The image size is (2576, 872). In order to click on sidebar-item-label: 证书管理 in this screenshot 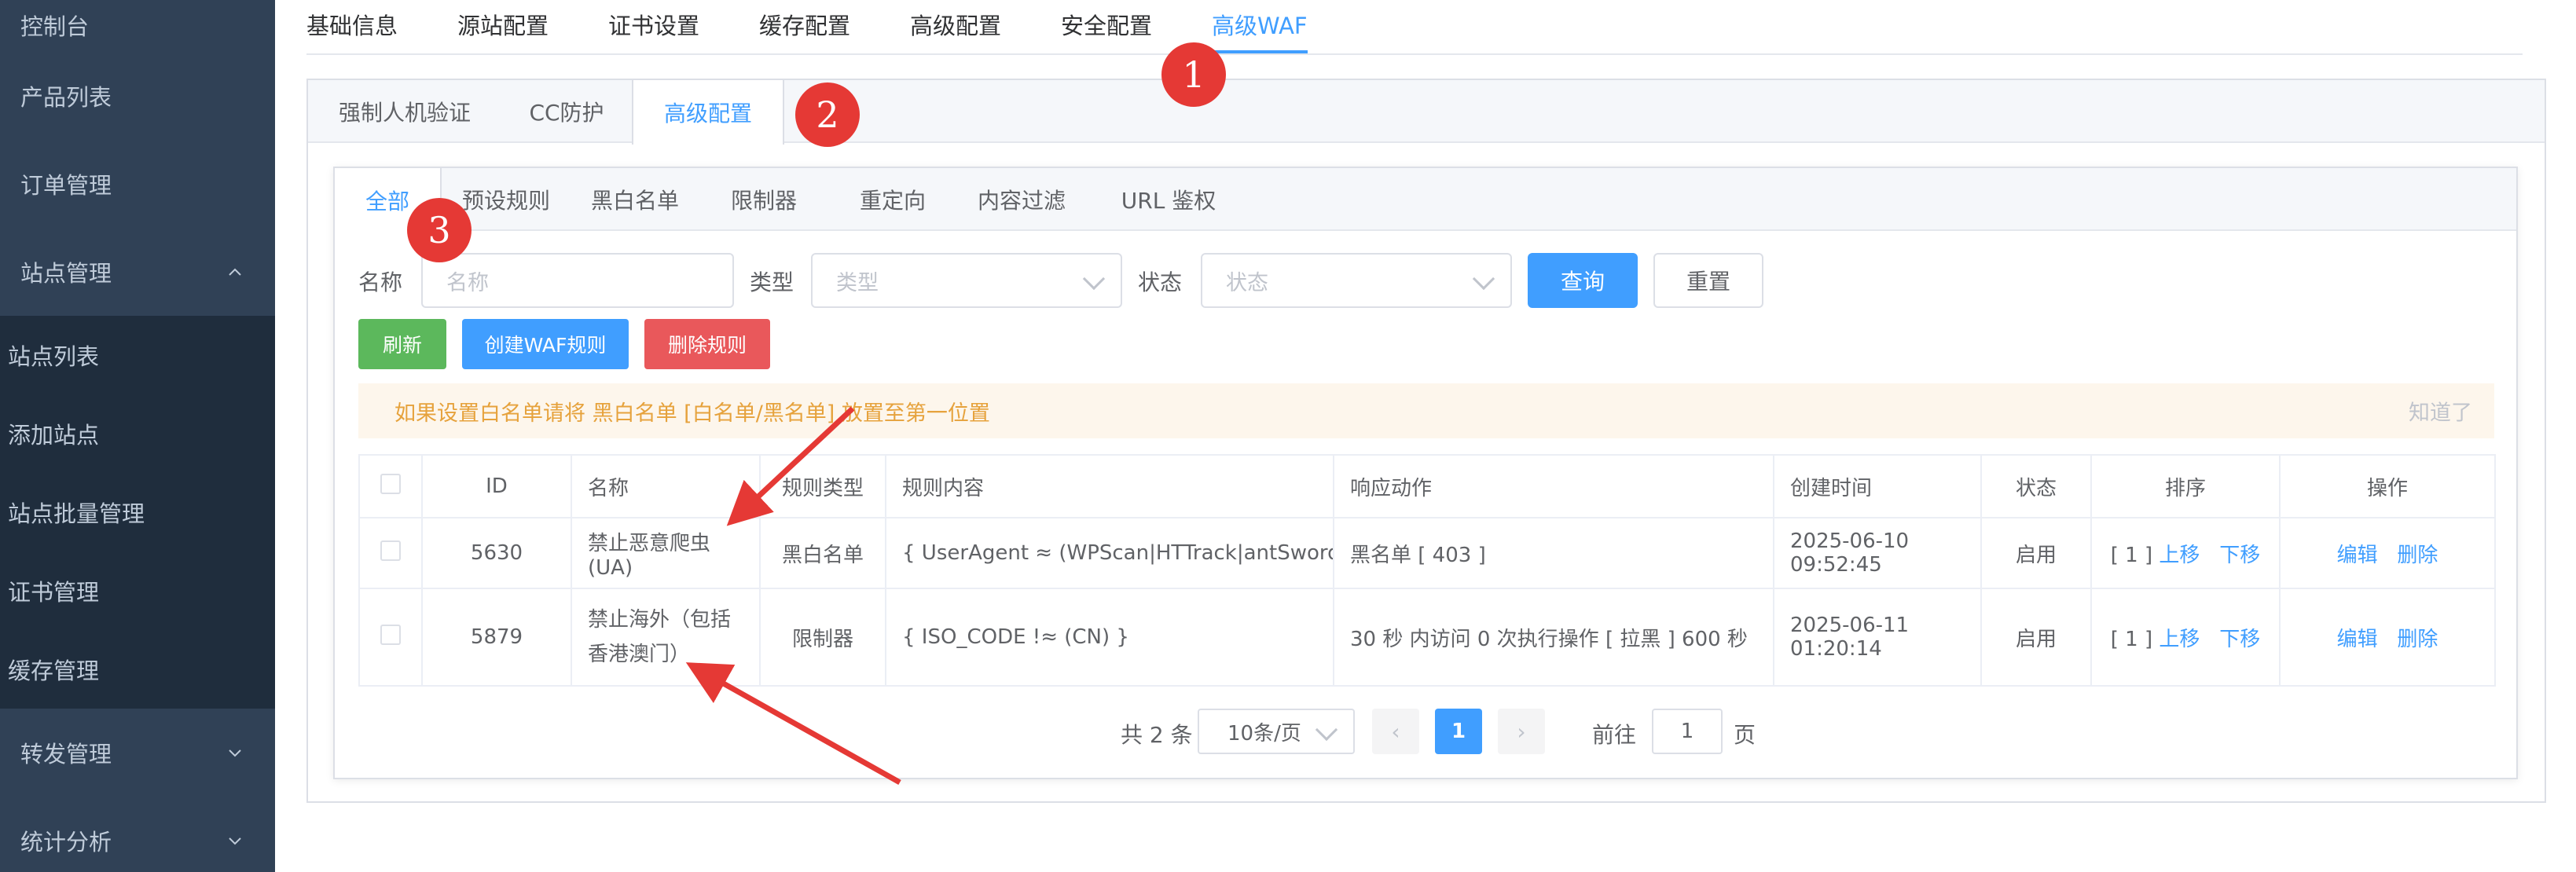, I will do `click(54, 592)`.